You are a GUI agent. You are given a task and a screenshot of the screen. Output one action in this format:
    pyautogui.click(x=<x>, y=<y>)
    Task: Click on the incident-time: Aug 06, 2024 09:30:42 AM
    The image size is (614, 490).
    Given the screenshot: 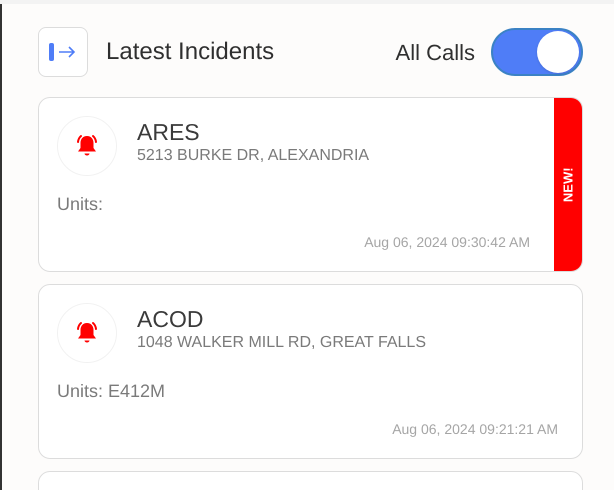 What is the action you would take?
    pyautogui.click(x=447, y=242)
    